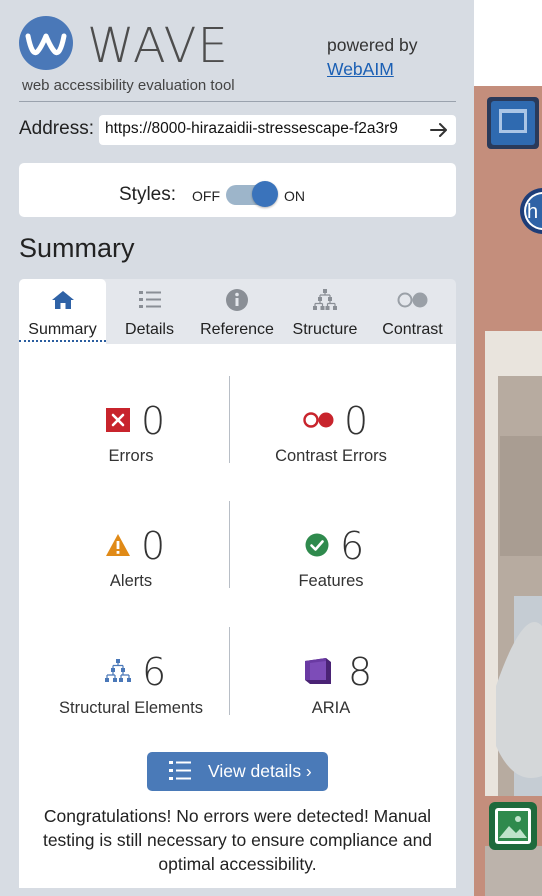  I want to click on view-details-label: View details ›, so click(260, 771).